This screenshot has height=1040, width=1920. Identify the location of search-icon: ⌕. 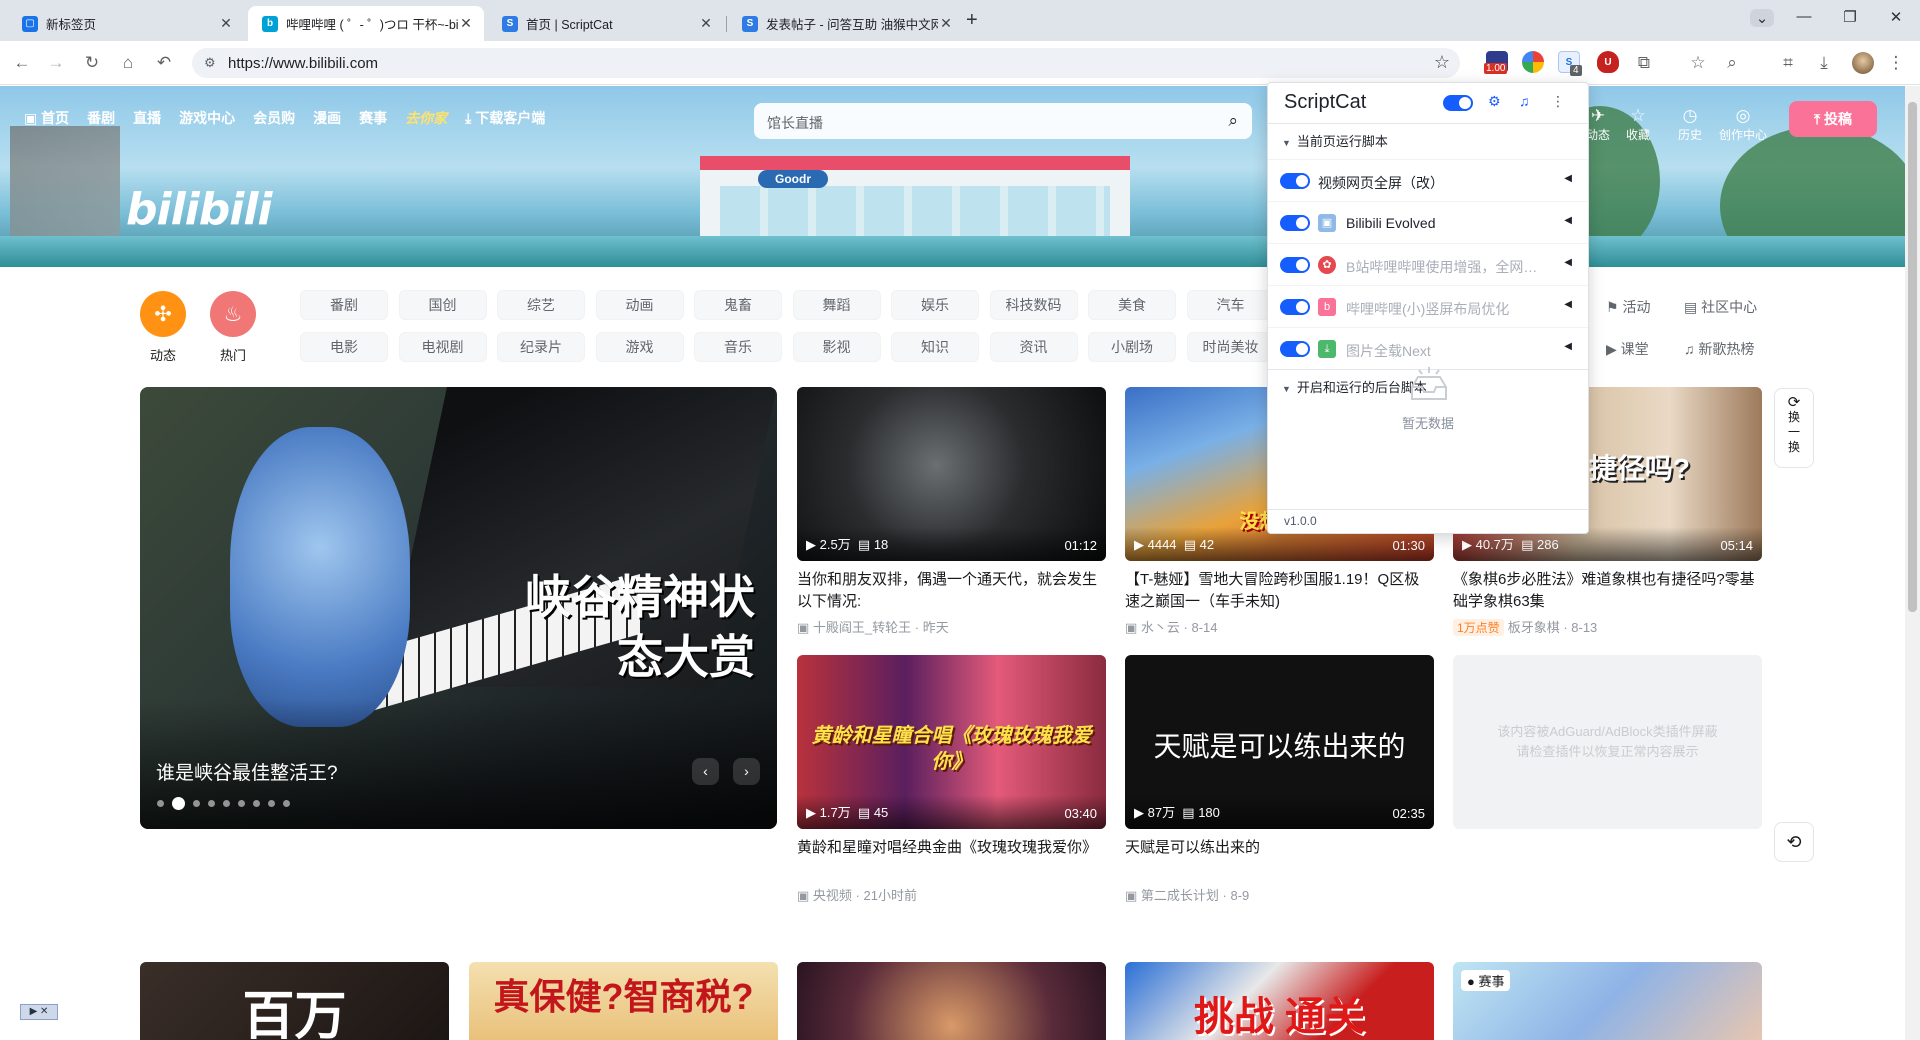
(1233, 121).